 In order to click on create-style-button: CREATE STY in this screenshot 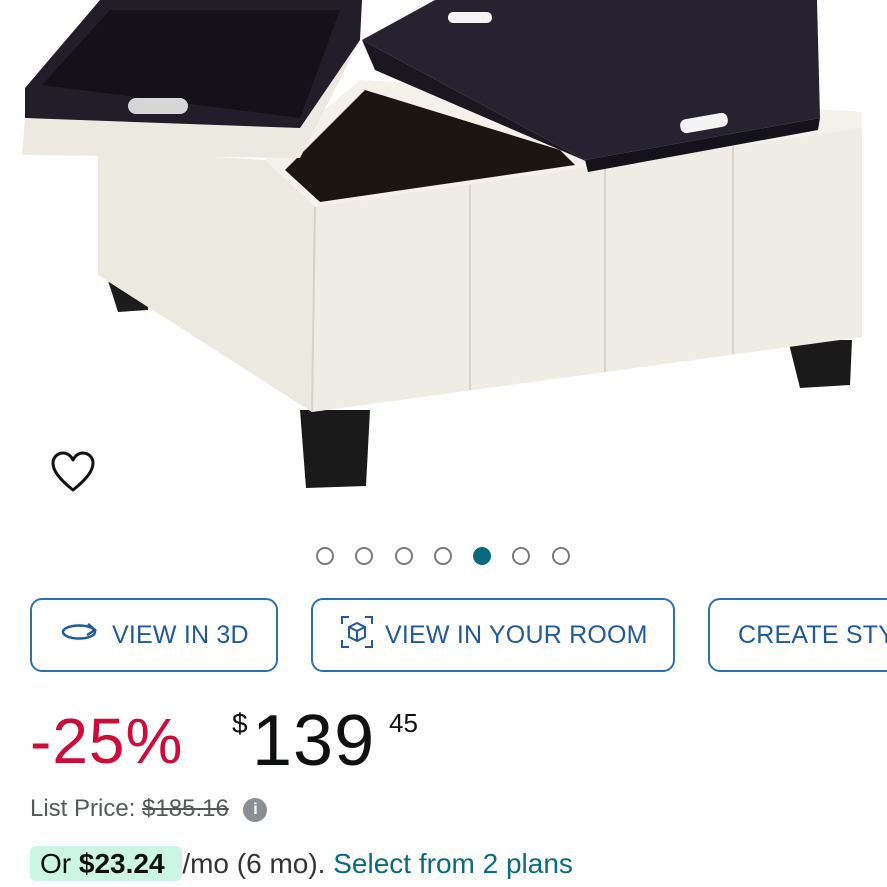, I will do `click(797, 635)`.